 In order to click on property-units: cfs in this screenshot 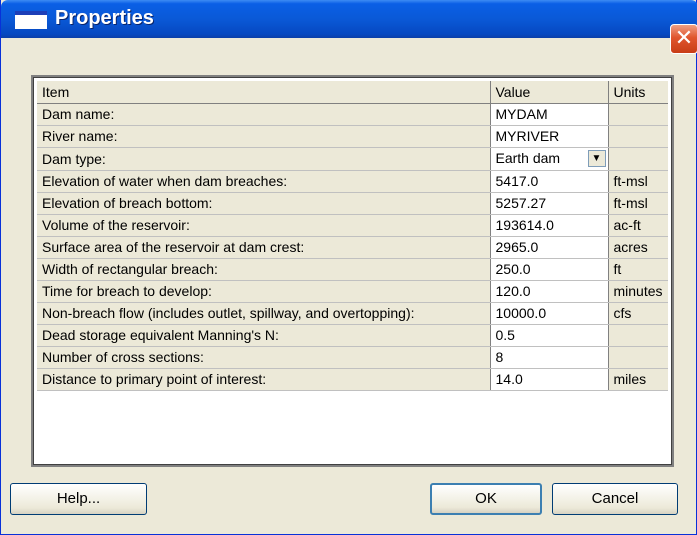, I will do `click(638, 313)`.